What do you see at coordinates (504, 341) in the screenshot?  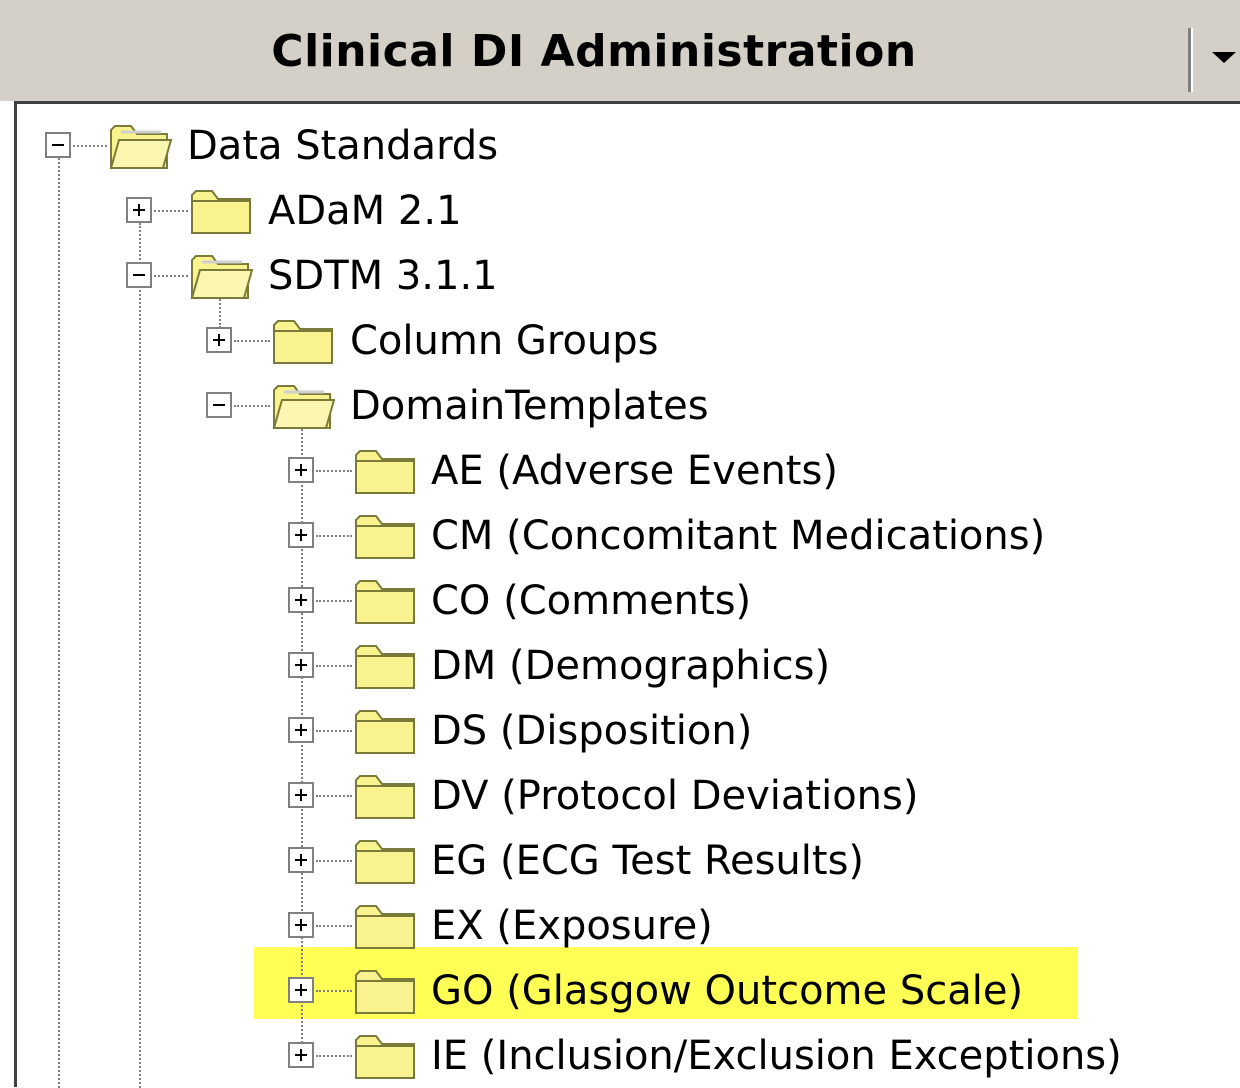 I see `tree-node-label: Column Groups` at bounding box center [504, 341].